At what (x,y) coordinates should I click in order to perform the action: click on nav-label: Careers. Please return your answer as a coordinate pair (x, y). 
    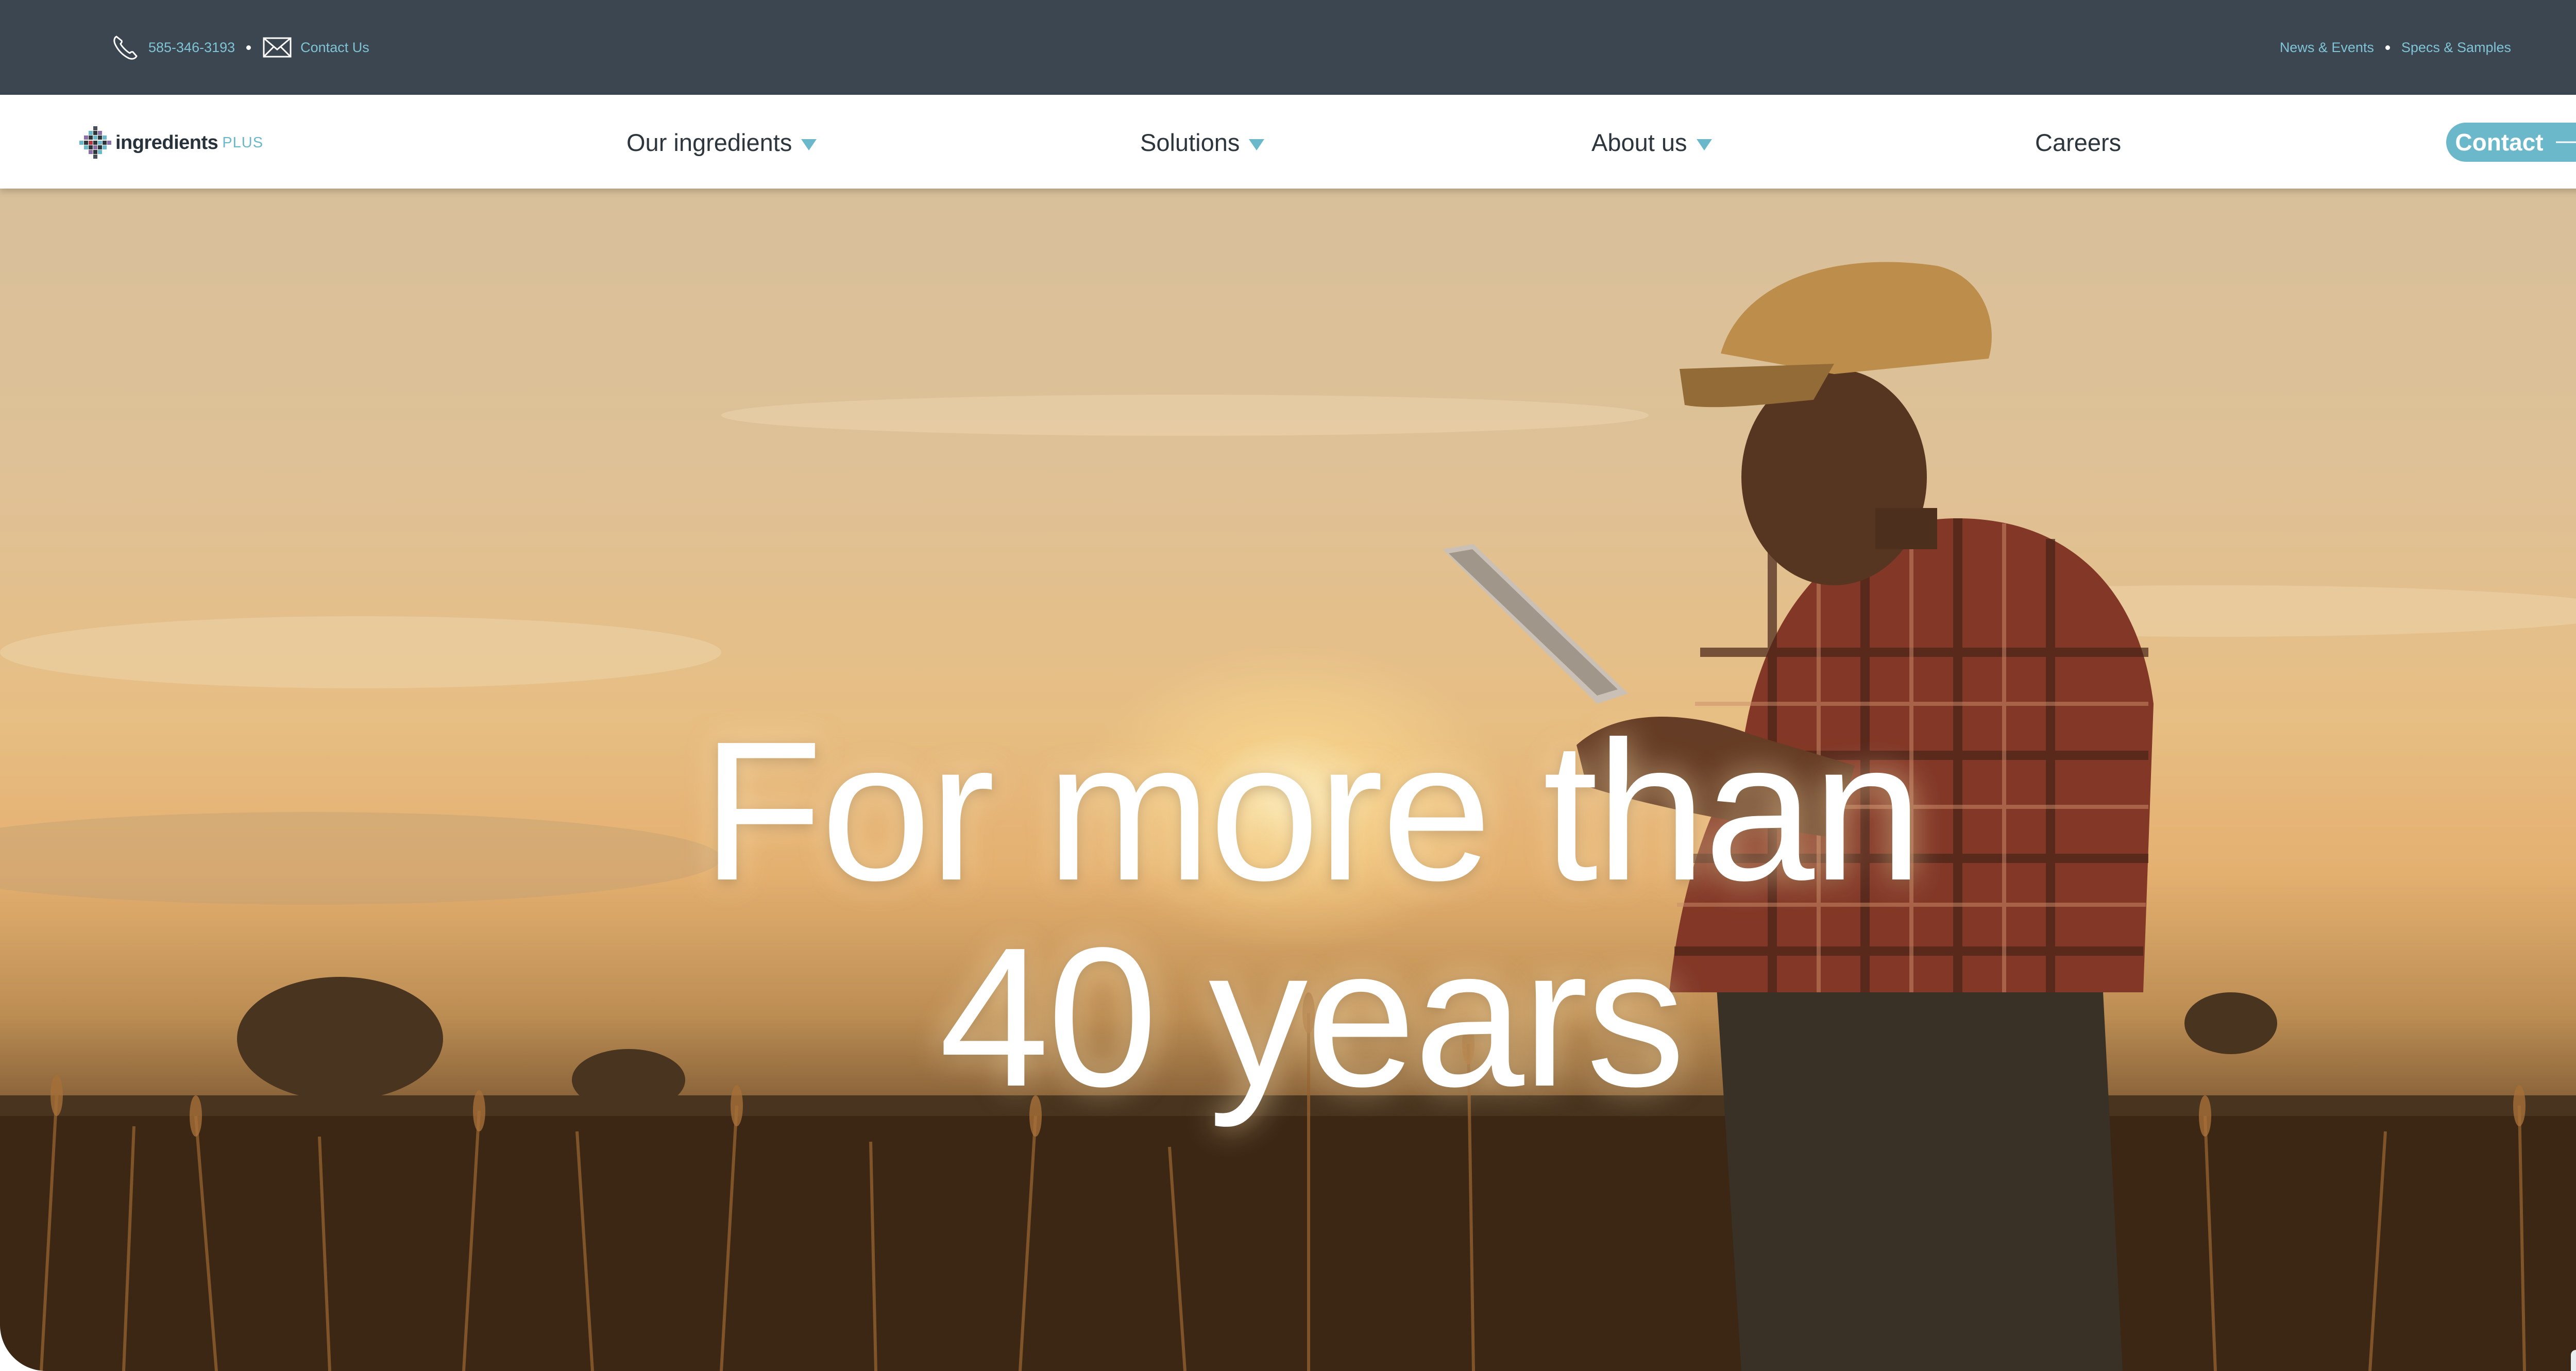
    Looking at the image, I should click on (2078, 142).